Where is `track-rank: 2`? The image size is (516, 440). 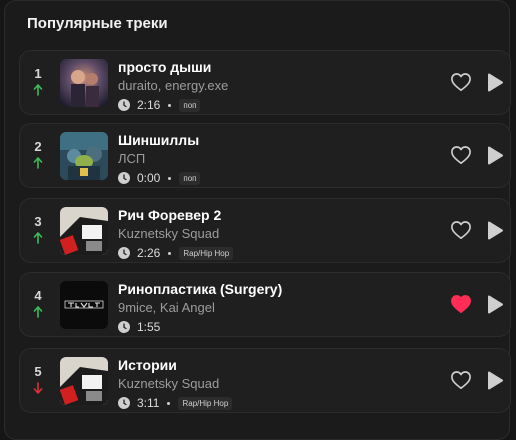
track-rank: 2 is located at coordinates (38, 146).